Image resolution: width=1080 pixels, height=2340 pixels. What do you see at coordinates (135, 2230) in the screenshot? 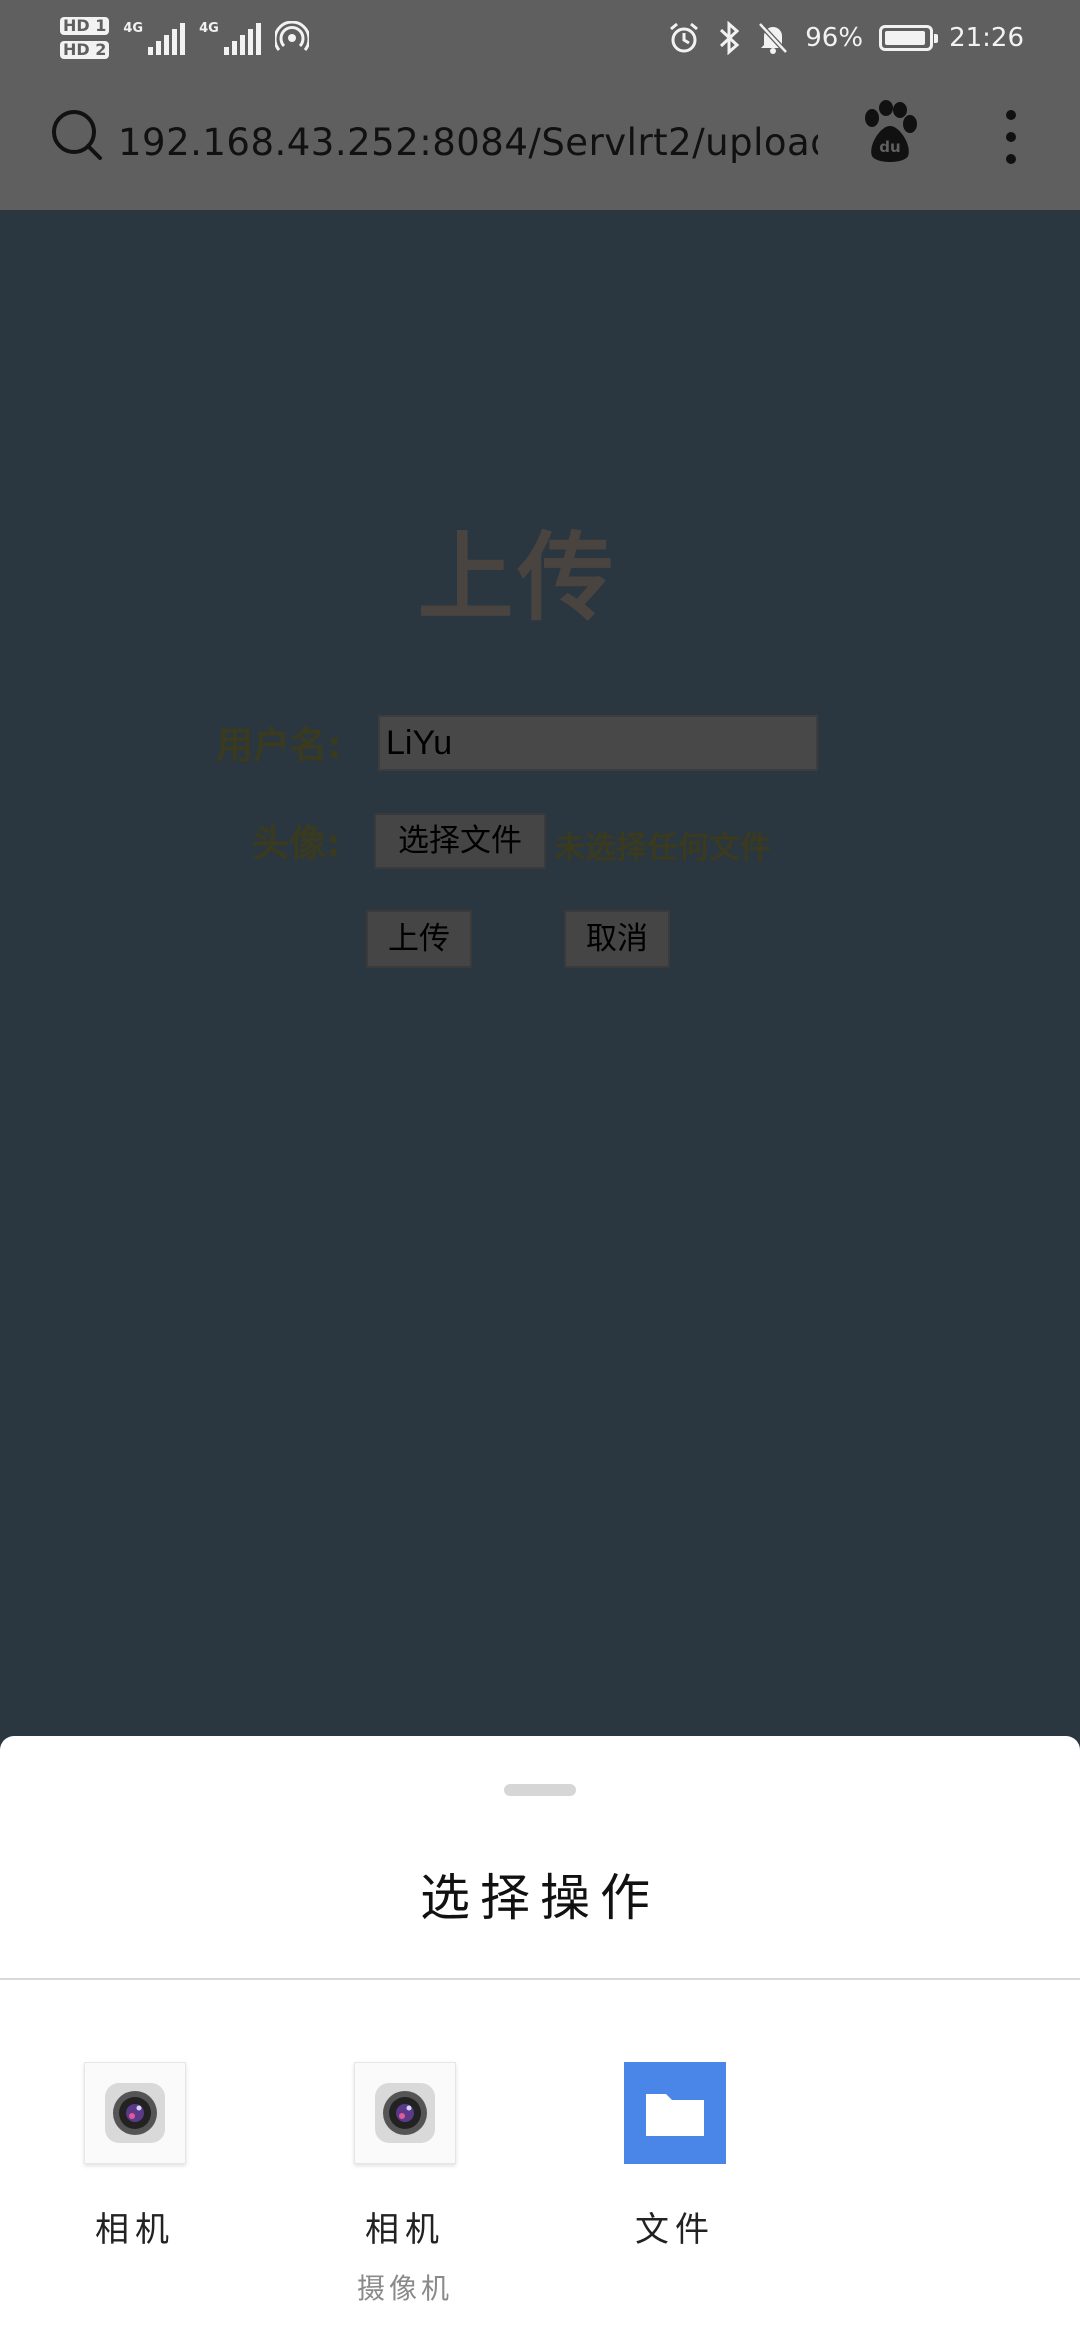
I see `option-camera-label: 相机` at bounding box center [135, 2230].